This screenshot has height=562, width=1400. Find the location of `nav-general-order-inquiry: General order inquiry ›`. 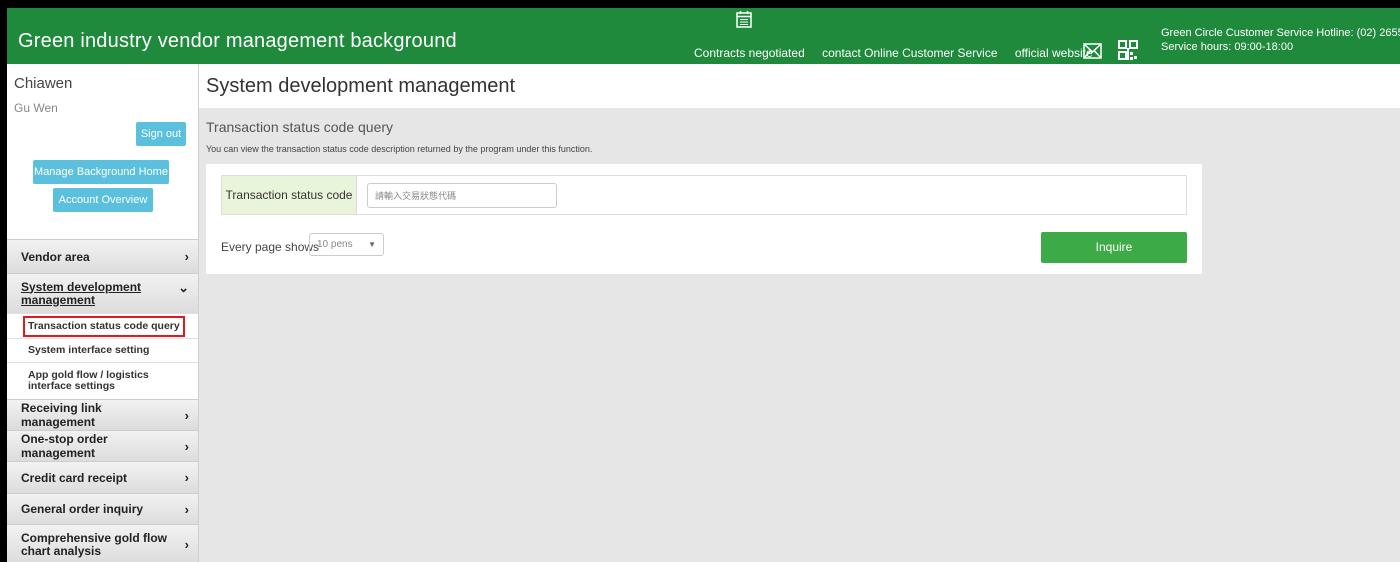

nav-general-order-inquiry: General order inquiry › is located at coordinates (102, 508).